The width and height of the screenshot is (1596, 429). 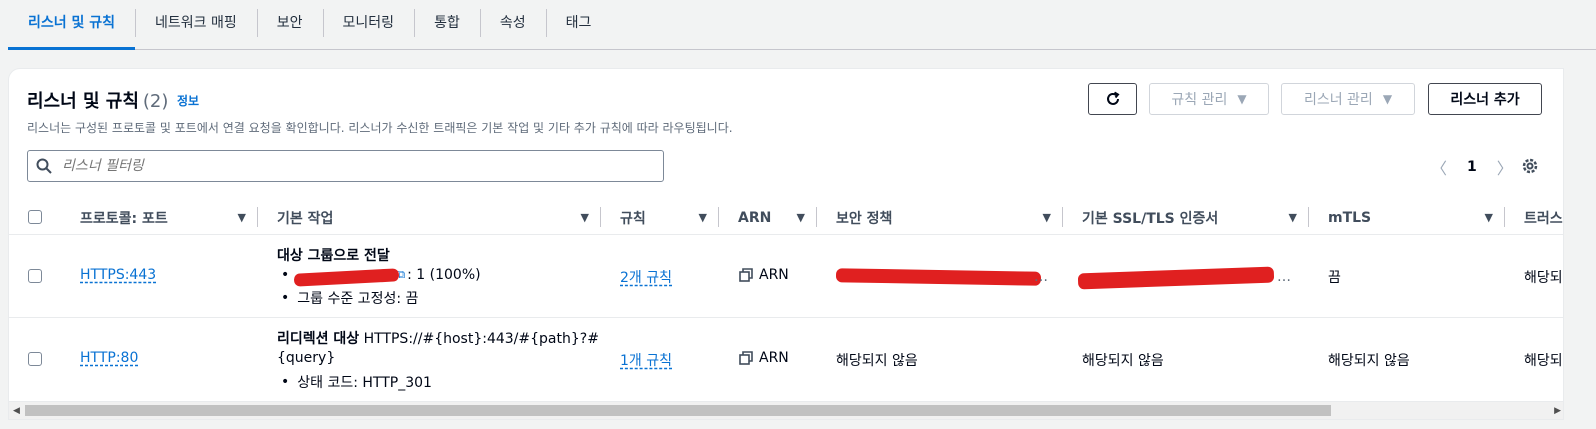 I want to click on search-input, so click(x=342, y=166).